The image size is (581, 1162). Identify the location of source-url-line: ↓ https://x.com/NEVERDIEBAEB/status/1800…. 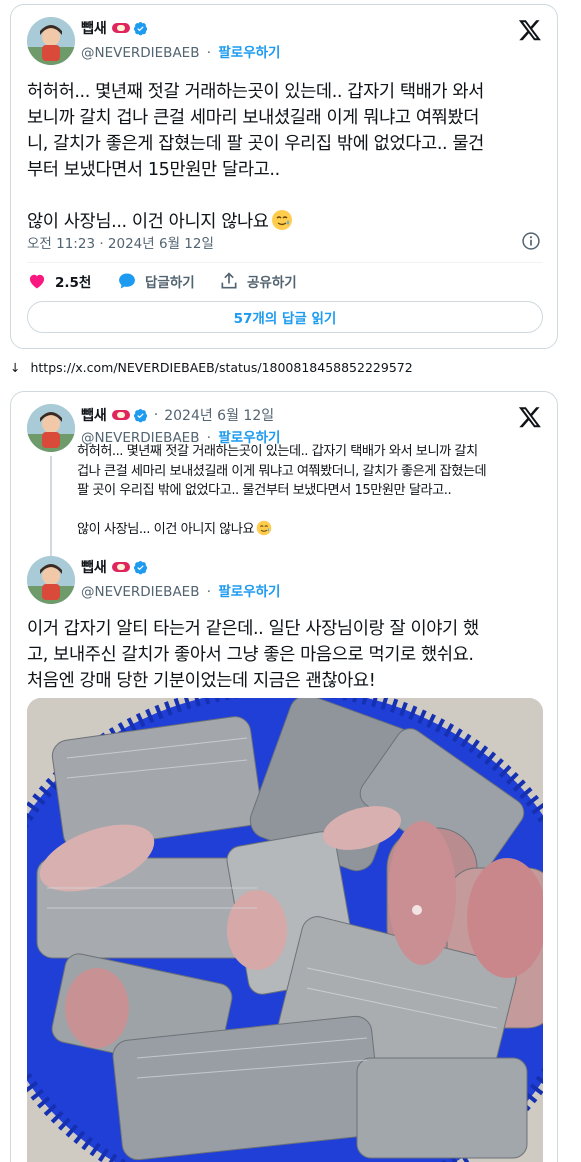
(211, 367).